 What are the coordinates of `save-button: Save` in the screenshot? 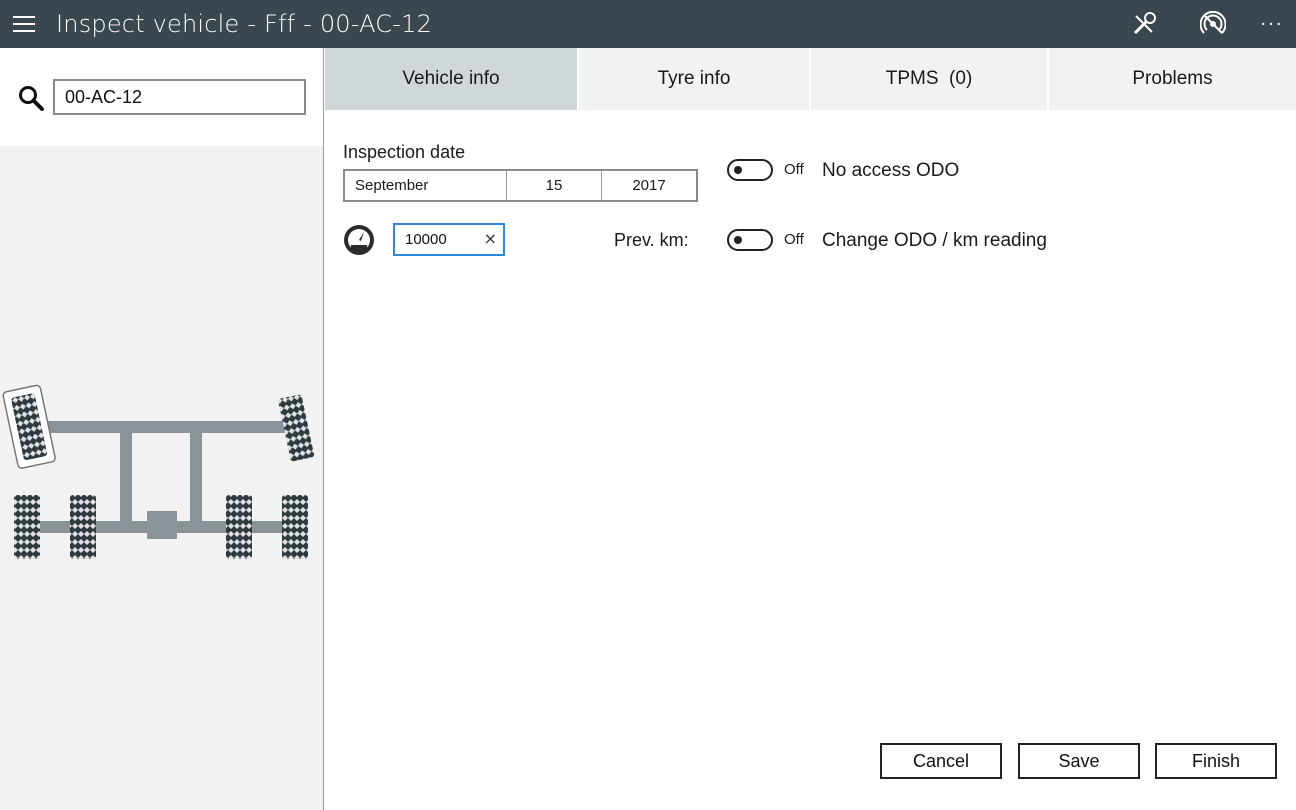 It's located at (1079, 761).